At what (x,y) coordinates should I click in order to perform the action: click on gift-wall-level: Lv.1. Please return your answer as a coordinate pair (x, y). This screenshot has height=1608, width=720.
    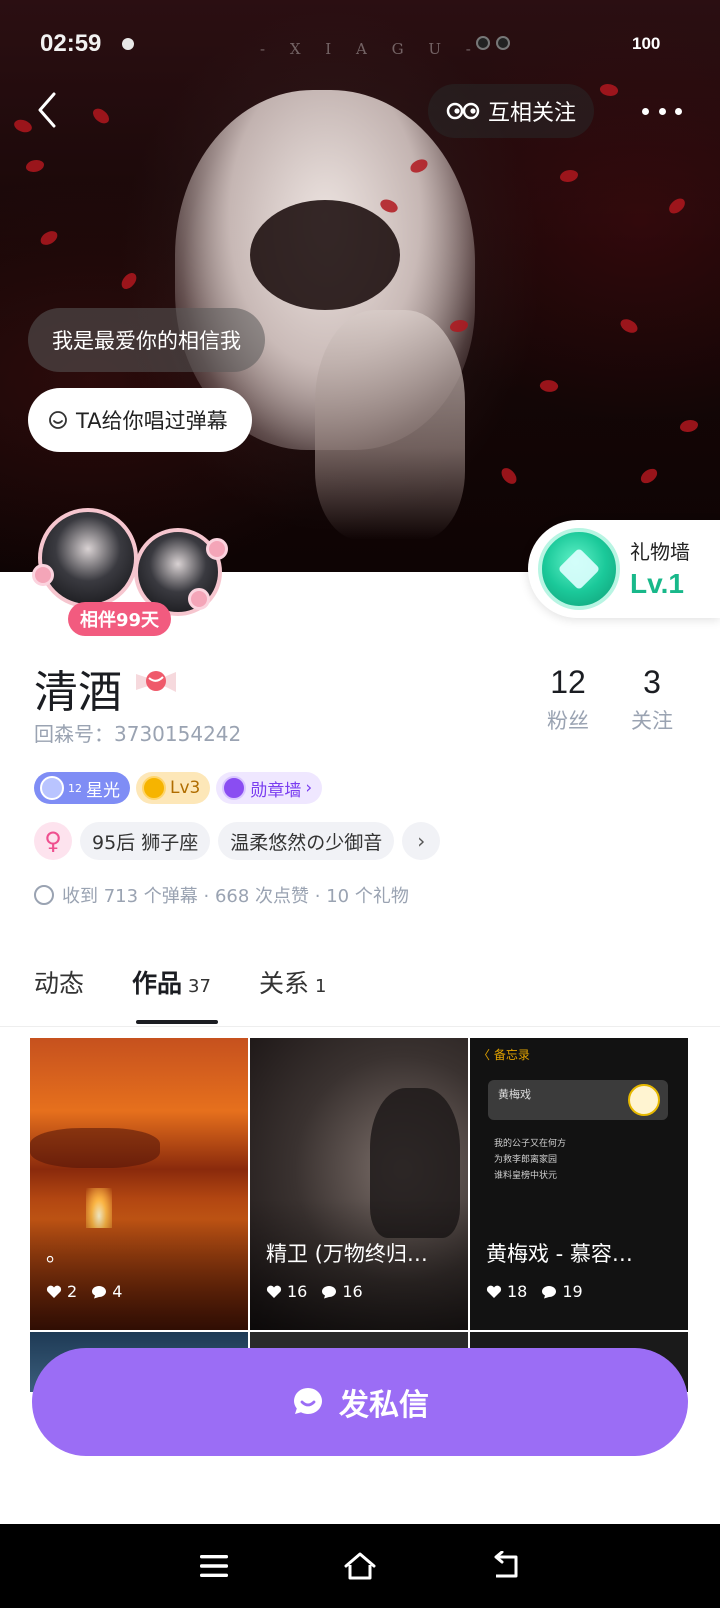
    Looking at the image, I should click on (657, 583).